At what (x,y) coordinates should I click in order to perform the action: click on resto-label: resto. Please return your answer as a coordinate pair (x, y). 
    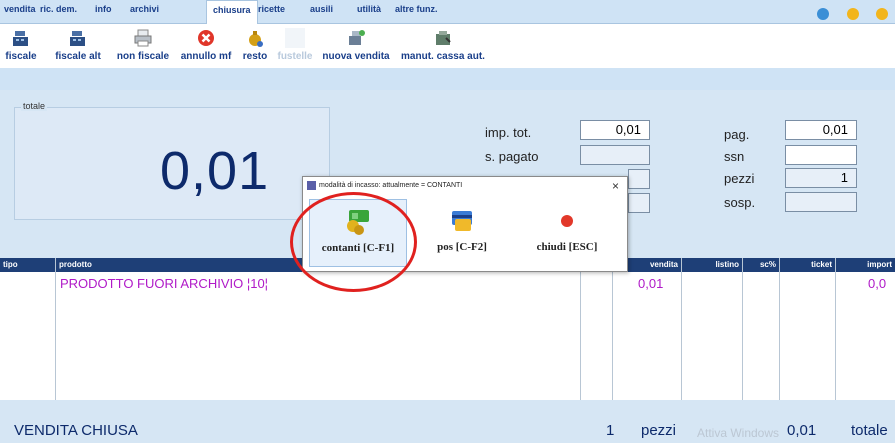
    Looking at the image, I should click on (255, 56).